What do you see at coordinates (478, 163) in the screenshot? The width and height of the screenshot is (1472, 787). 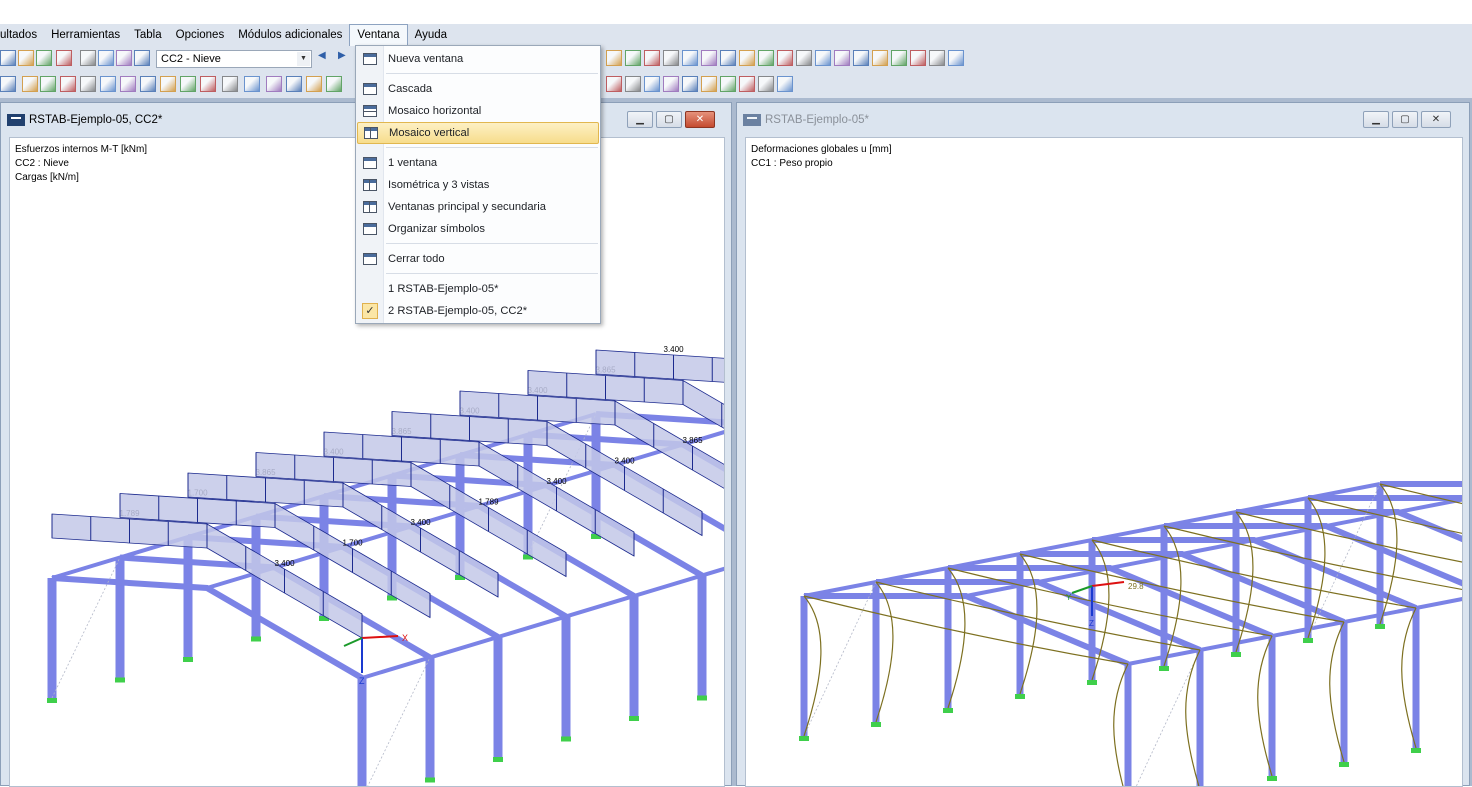 I see `menu-item-1-ventana: 1 ventana` at bounding box center [478, 163].